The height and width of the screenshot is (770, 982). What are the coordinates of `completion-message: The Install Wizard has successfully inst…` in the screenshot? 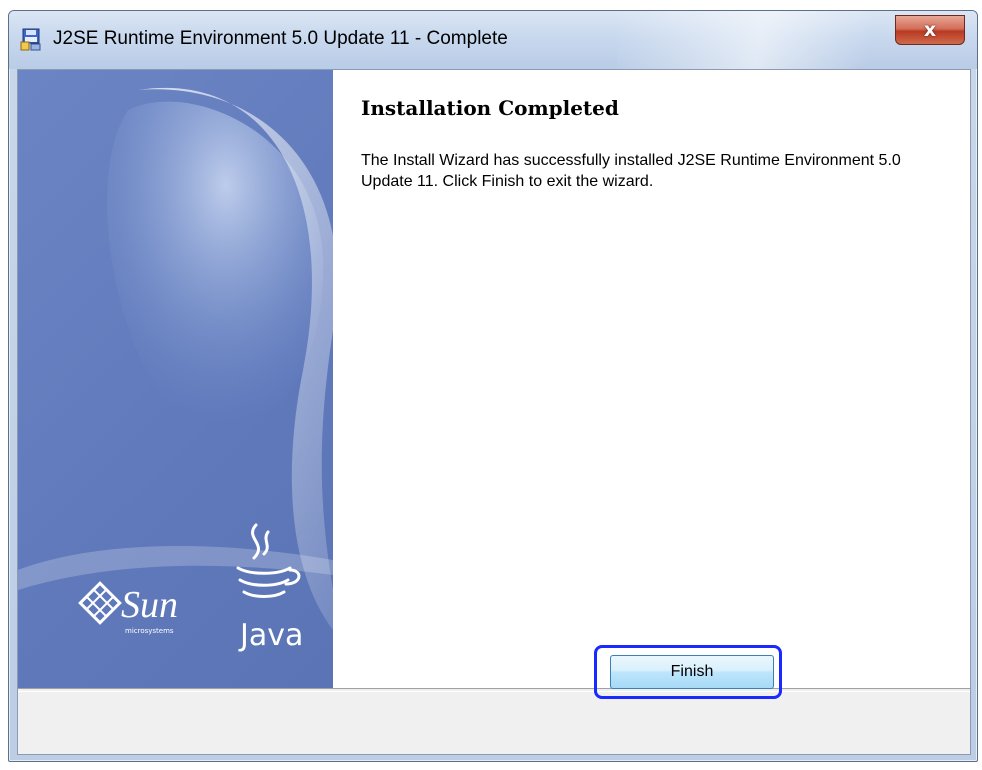 It's located at (631, 171).